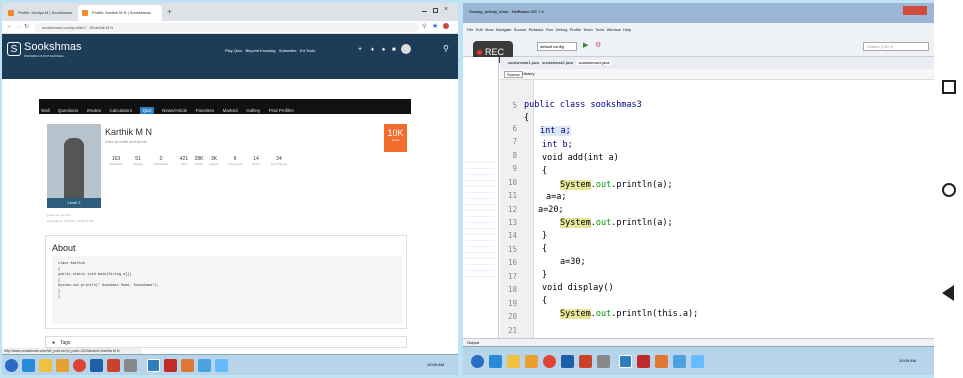 The width and height of the screenshot is (963, 378). I want to click on bookmark-star-icon: ★, so click(435, 26).